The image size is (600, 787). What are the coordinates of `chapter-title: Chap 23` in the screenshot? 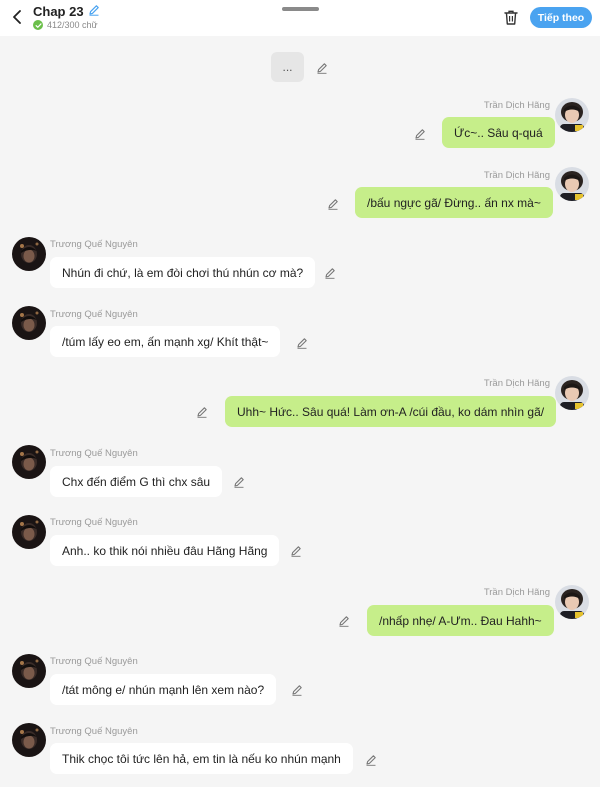 It's located at (66, 11).